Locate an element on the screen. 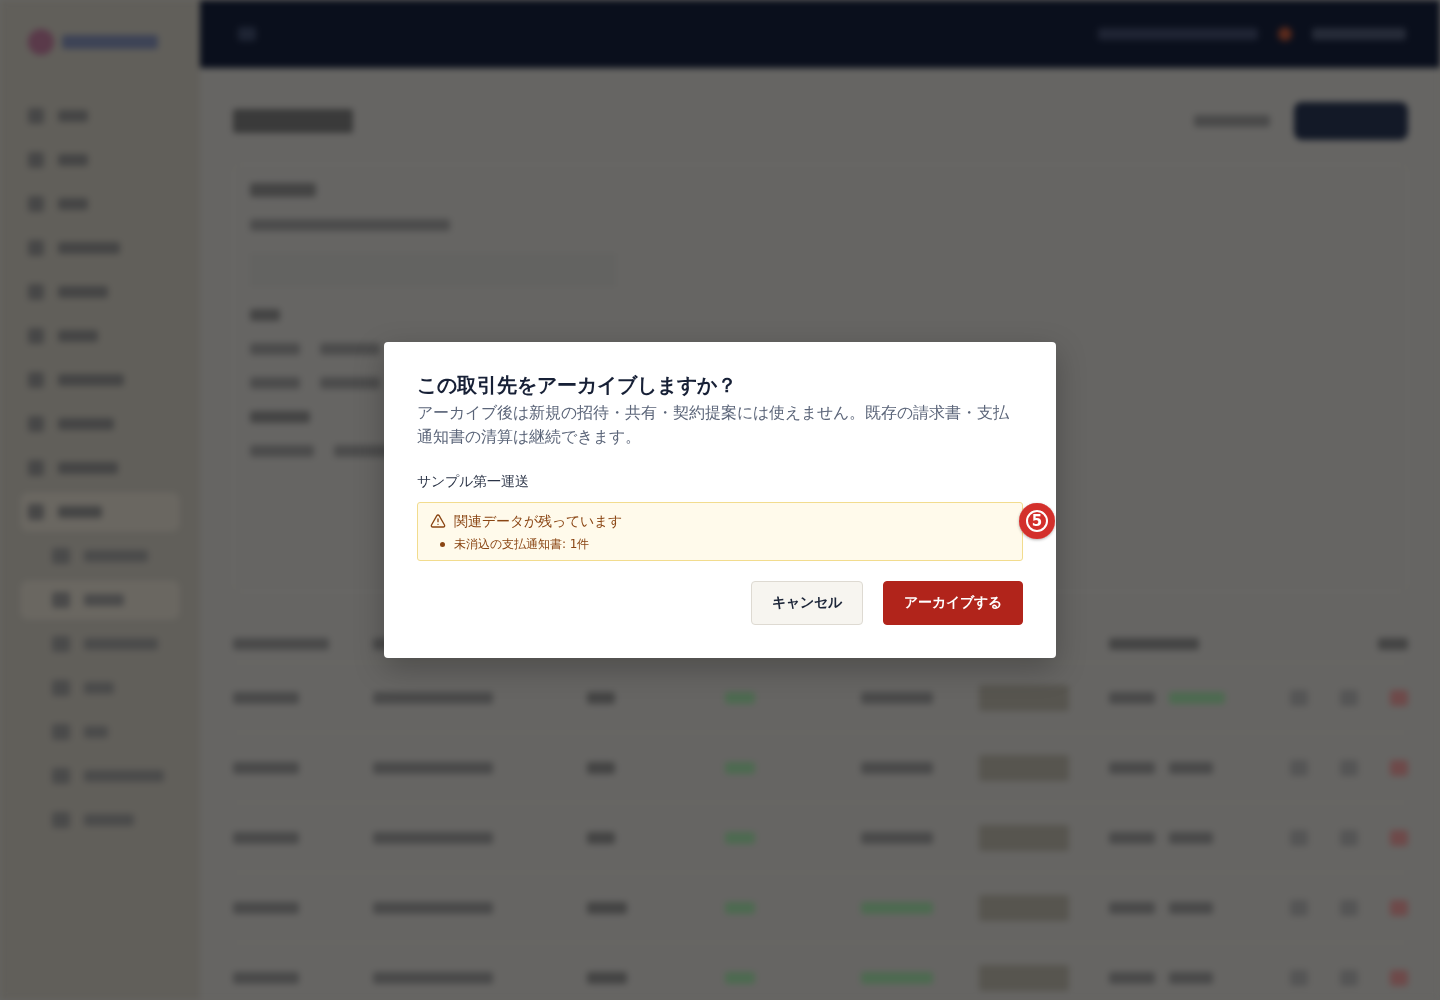 The height and width of the screenshot is (1000, 1440). dialog-title: この取引先をアーカイブしますか？ is located at coordinates (577, 385).